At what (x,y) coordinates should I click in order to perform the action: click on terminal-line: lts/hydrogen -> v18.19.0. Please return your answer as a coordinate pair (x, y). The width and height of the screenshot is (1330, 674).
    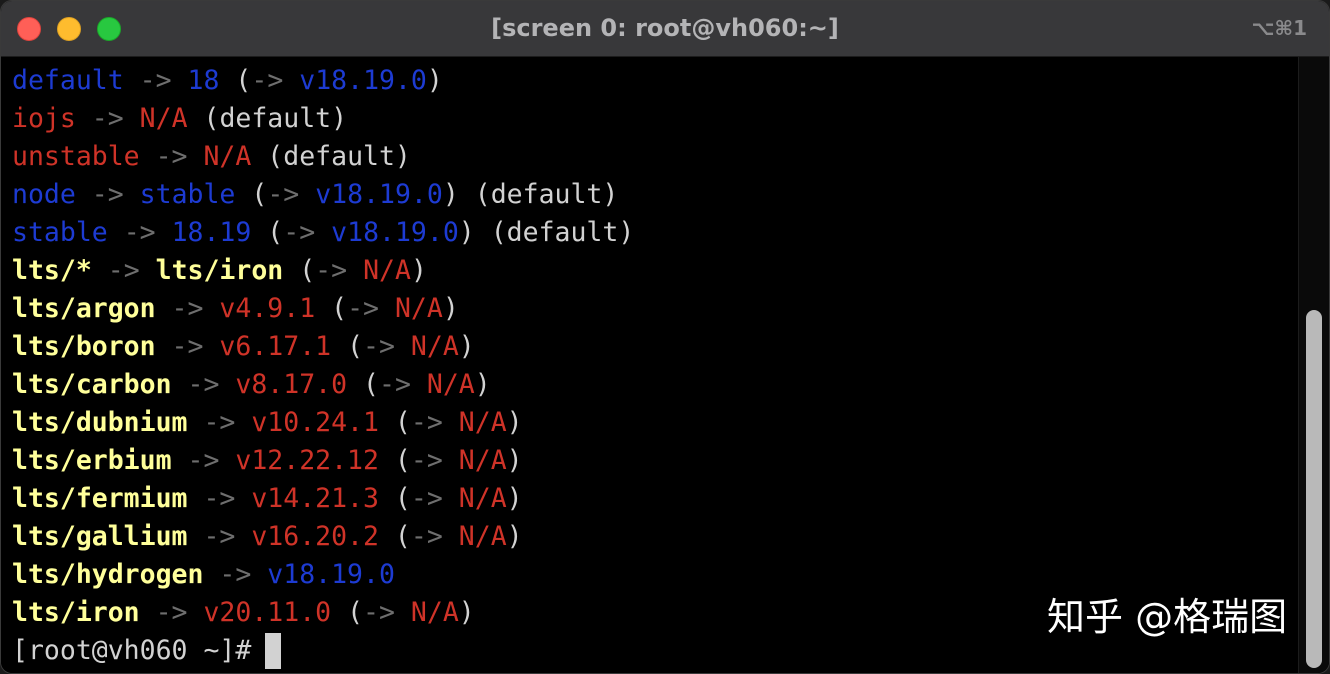
    Looking at the image, I should click on (323, 575).